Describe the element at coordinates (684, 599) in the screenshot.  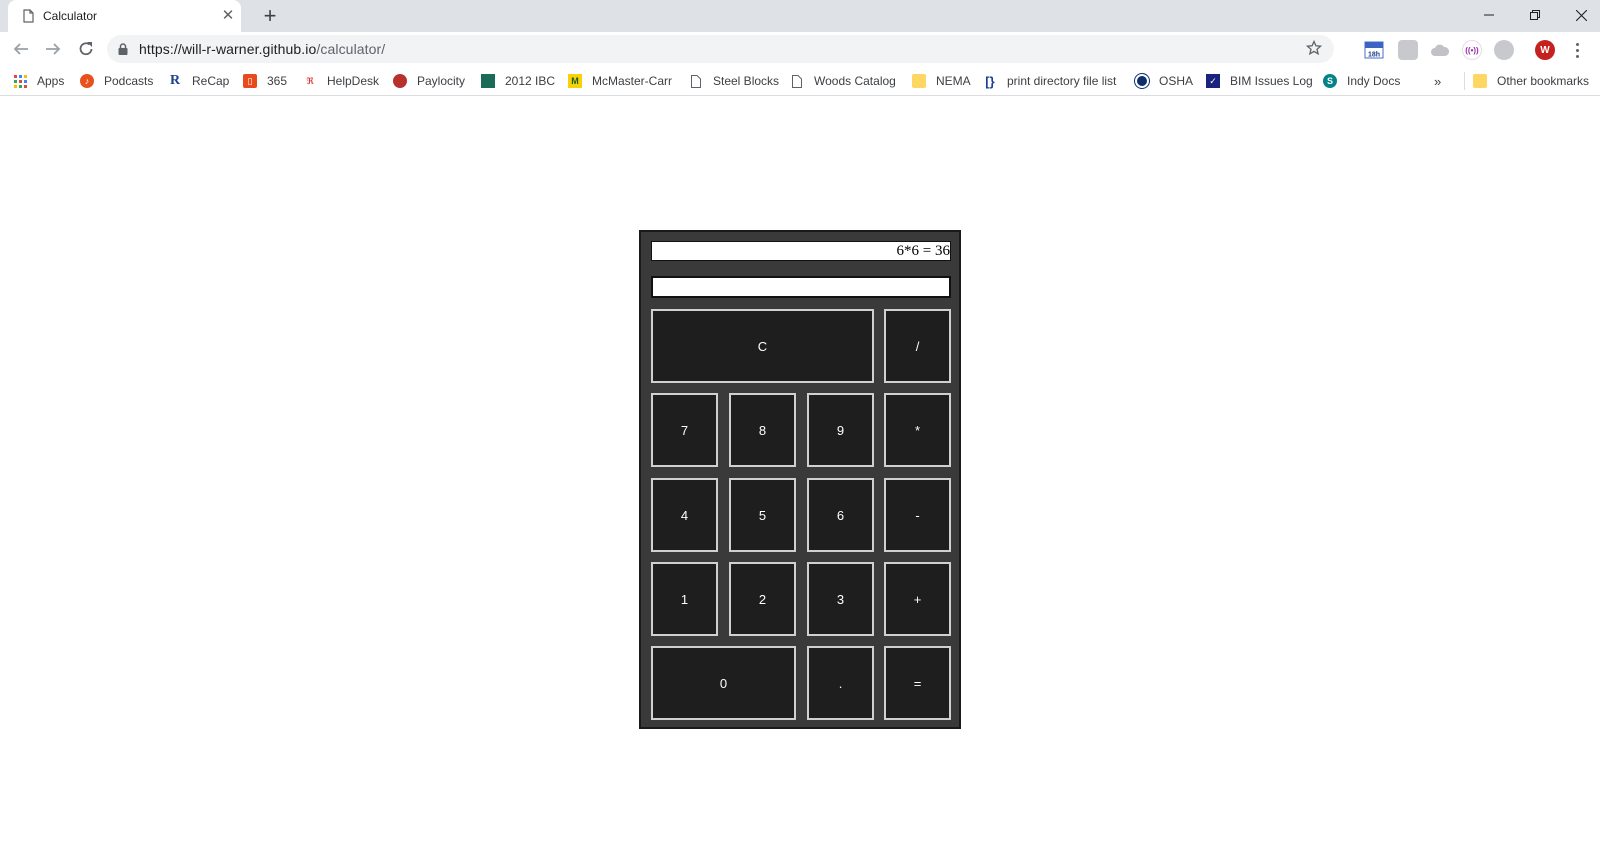
I see `one-button: 1` at that location.